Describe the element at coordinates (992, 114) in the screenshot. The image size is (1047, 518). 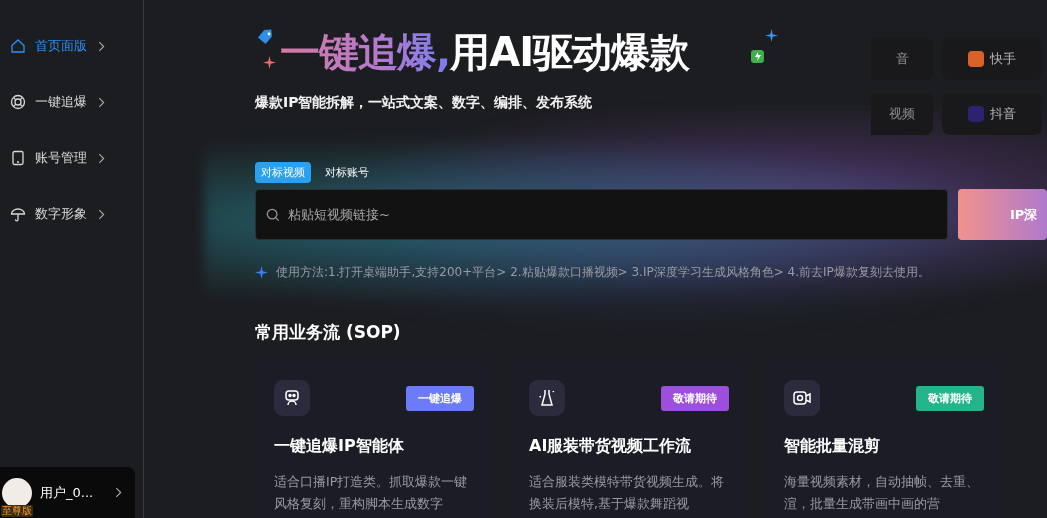
I see `platform-button: 抖音` at that location.